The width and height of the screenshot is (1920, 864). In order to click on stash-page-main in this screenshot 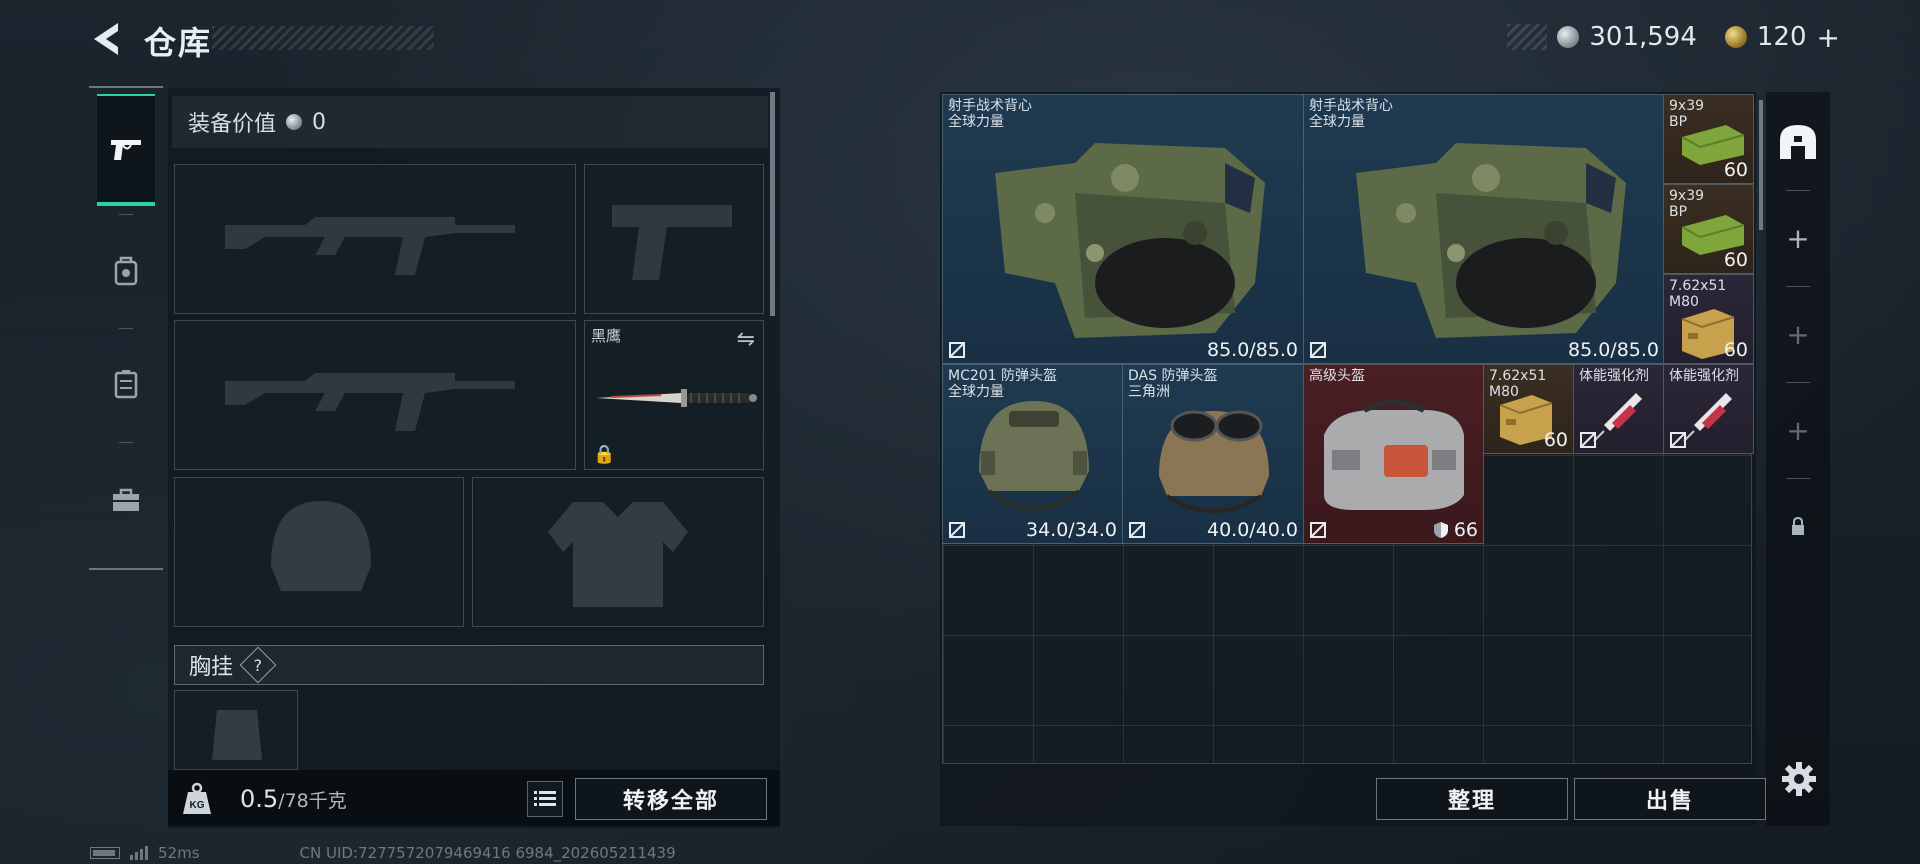, I will do `click(1798, 142)`.